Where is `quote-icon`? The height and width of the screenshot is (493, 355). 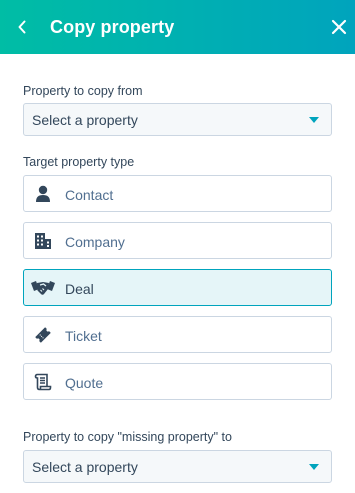 quote-icon is located at coordinates (43, 382).